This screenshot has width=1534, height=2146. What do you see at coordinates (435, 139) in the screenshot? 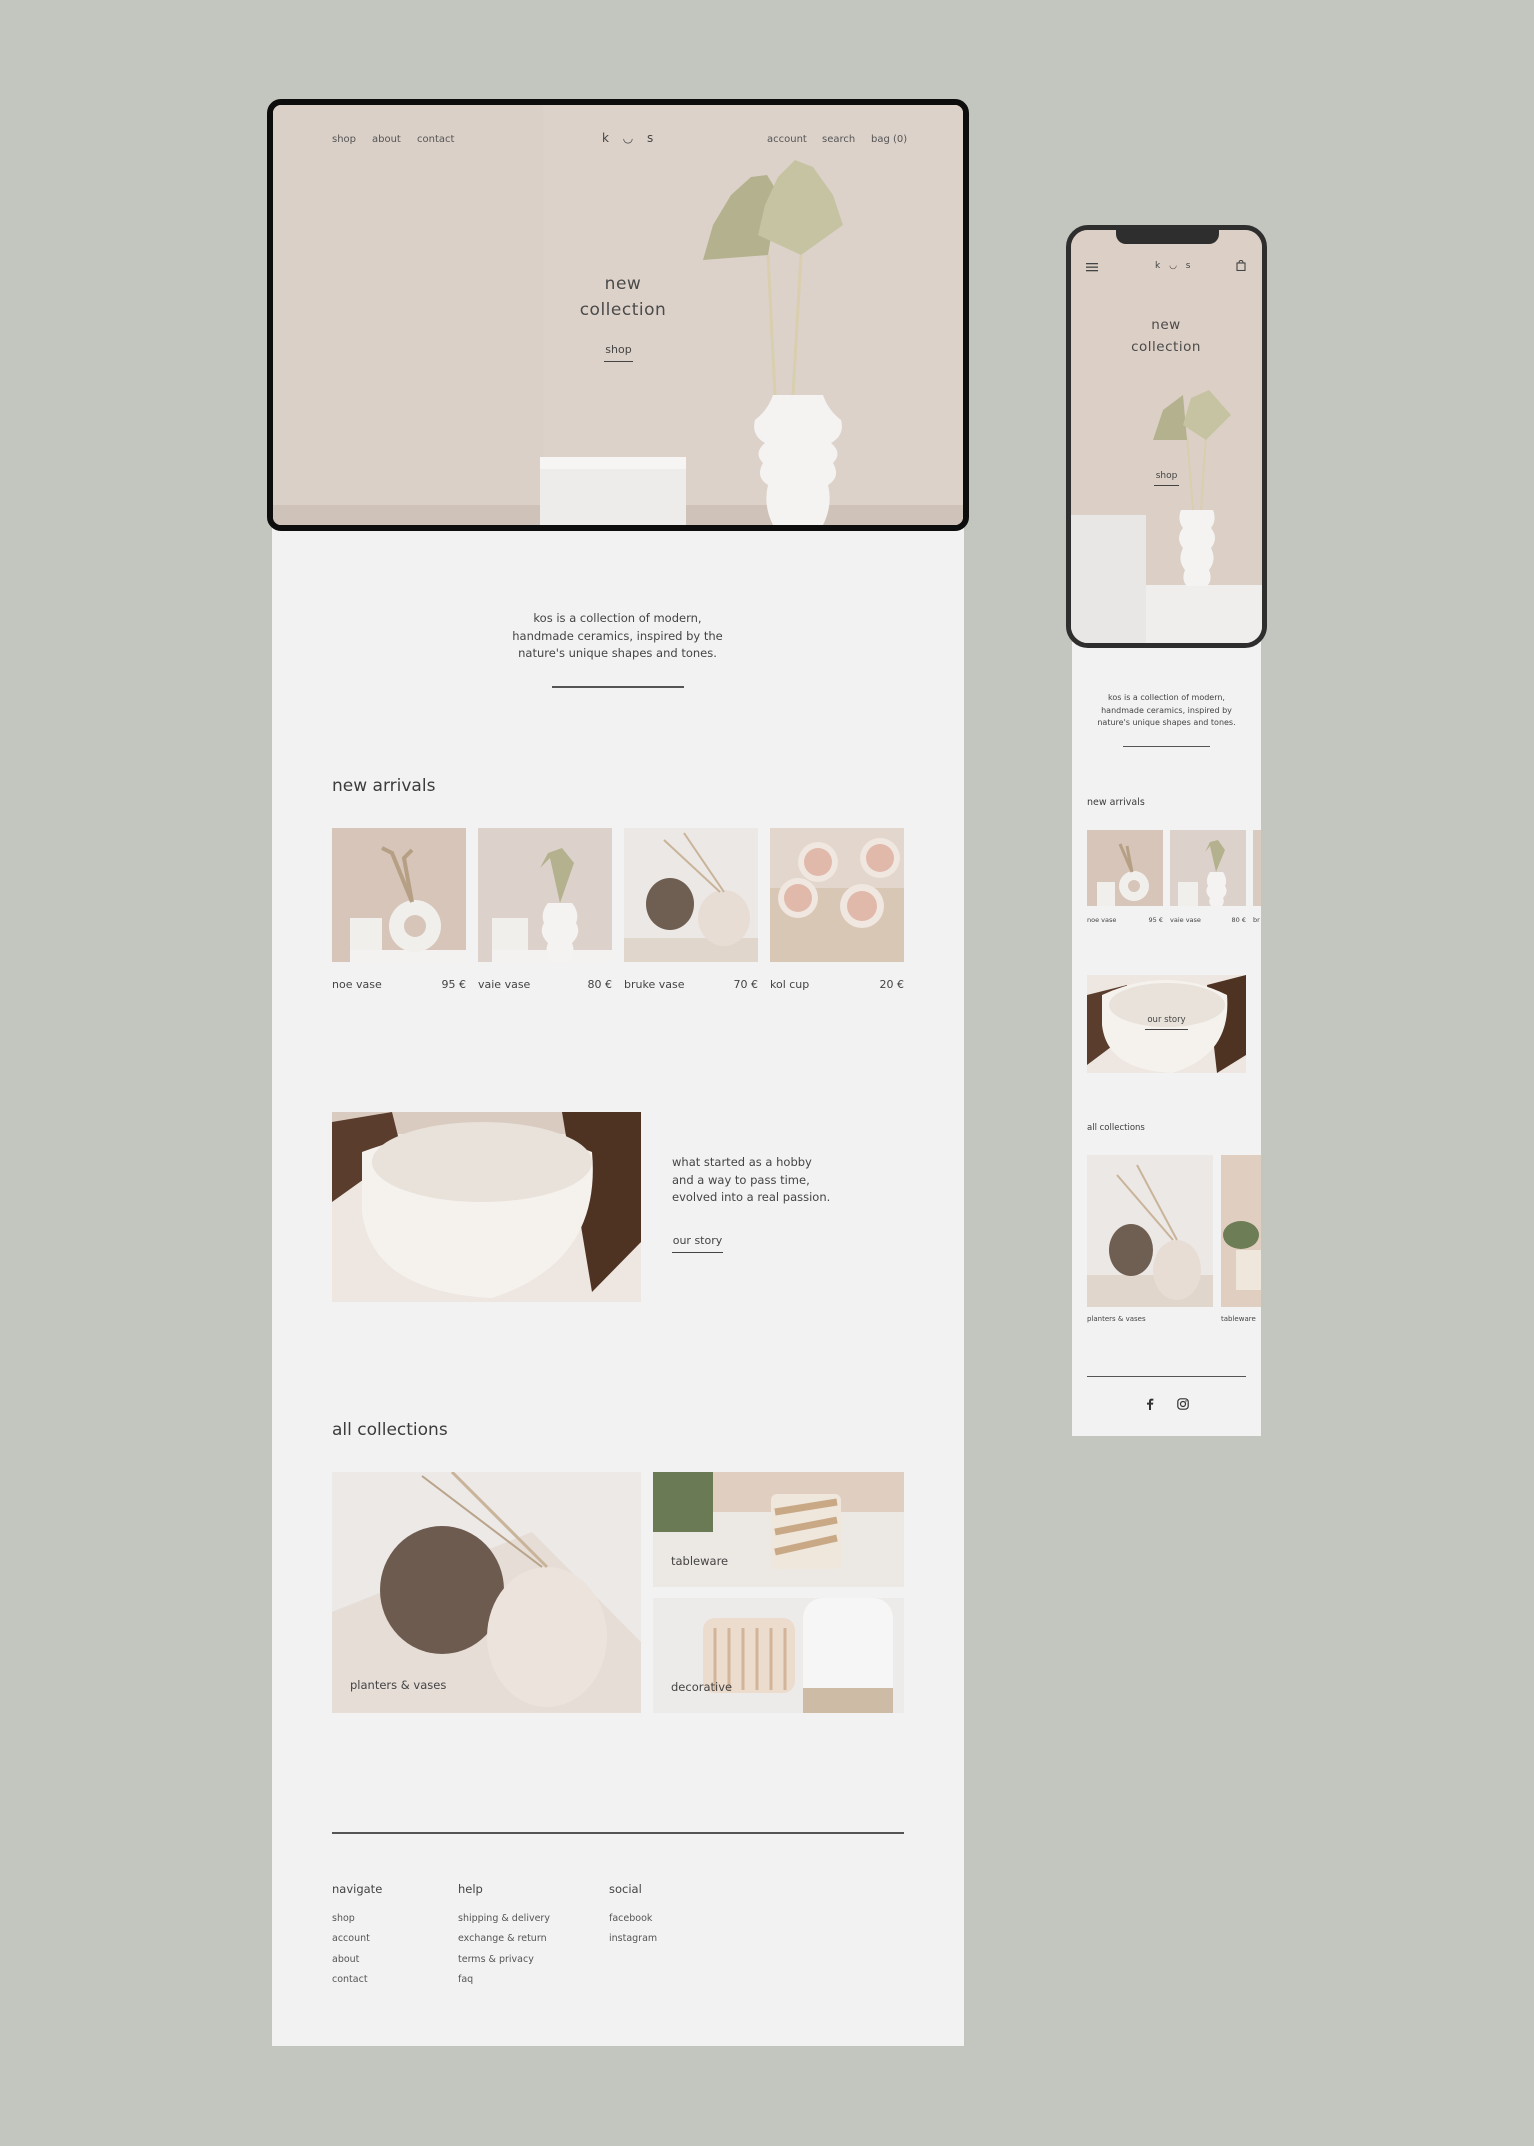
I see `nav-contact-link: contact` at bounding box center [435, 139].